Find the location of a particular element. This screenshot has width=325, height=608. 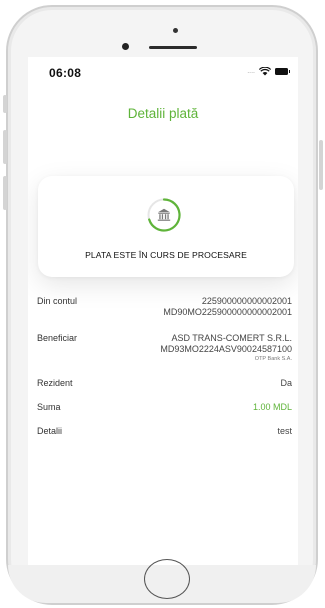

amount-value: 1.00 MDL is located at coordinates (272, 407).